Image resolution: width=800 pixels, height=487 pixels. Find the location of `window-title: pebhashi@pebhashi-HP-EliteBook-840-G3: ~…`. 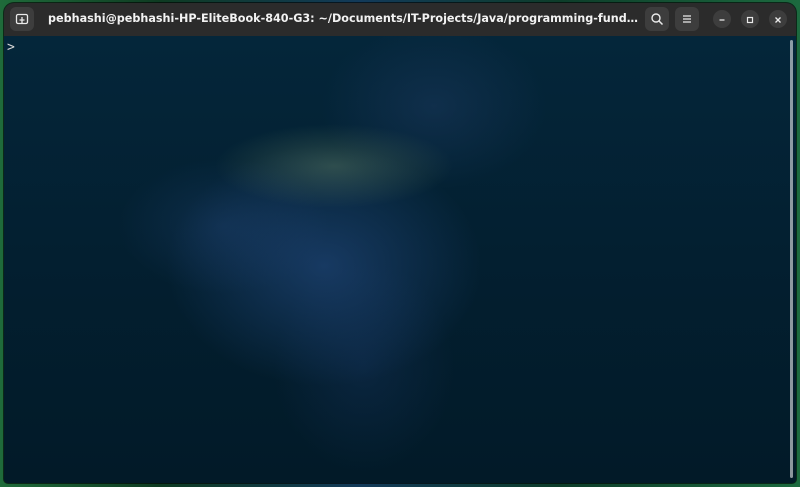

window-title: pebhashi@pebhashi-HP-EliteBook-840-G3: ~… is located at coordinates (343, 18).